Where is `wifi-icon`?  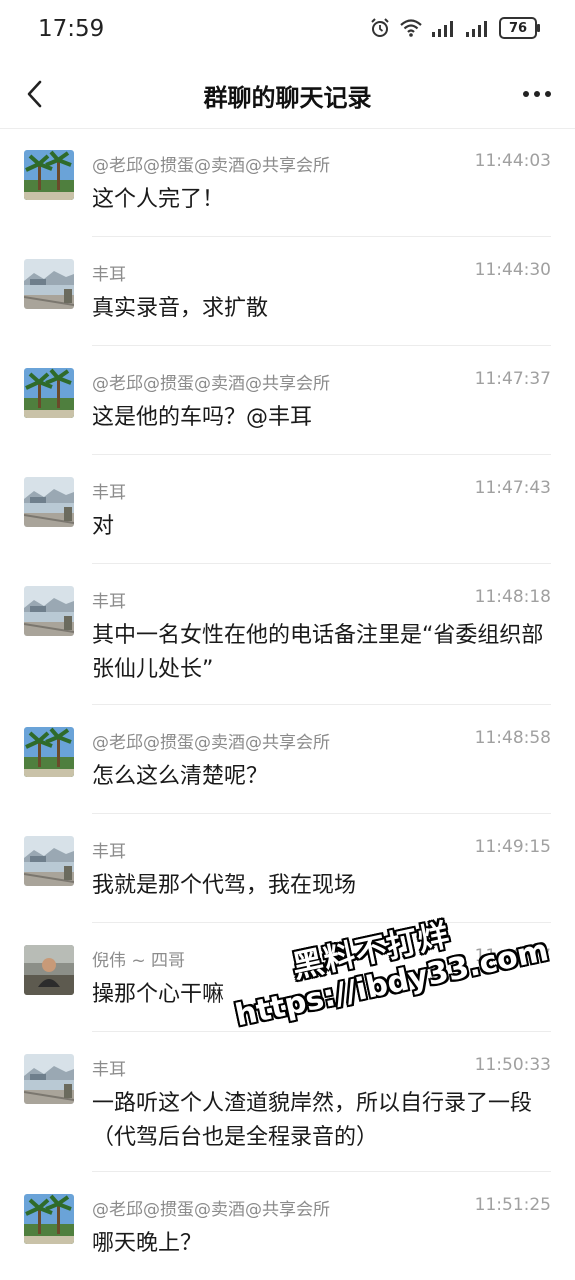 wifi-icon is located at coordinates (411, 28).